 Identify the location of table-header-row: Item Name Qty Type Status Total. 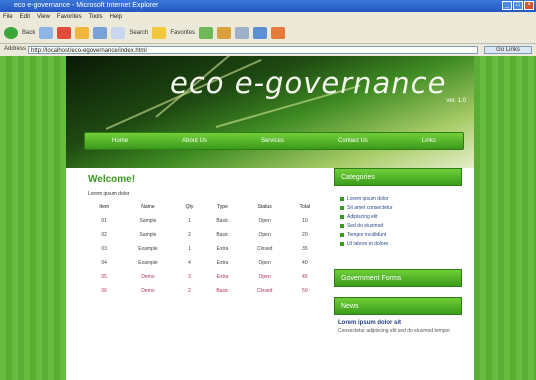
(205, 207).